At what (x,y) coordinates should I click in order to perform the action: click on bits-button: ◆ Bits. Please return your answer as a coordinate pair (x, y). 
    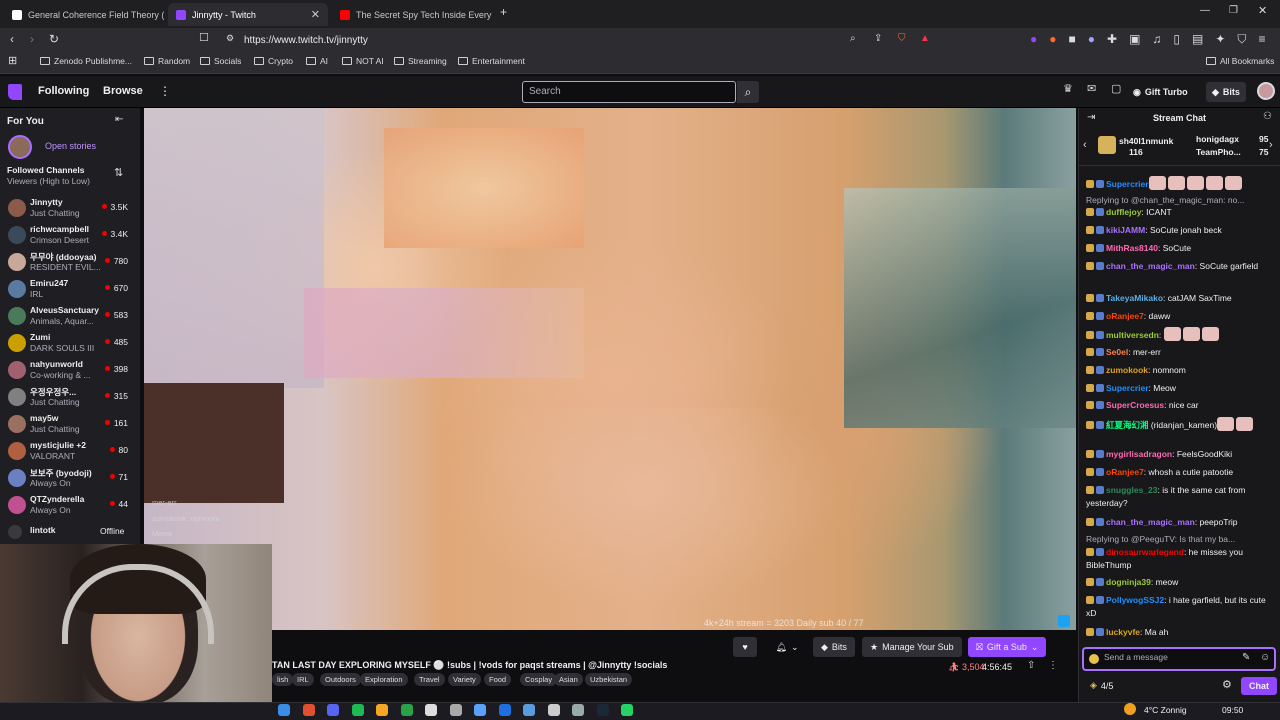
    Looking at the image, I should click on (834, 647).